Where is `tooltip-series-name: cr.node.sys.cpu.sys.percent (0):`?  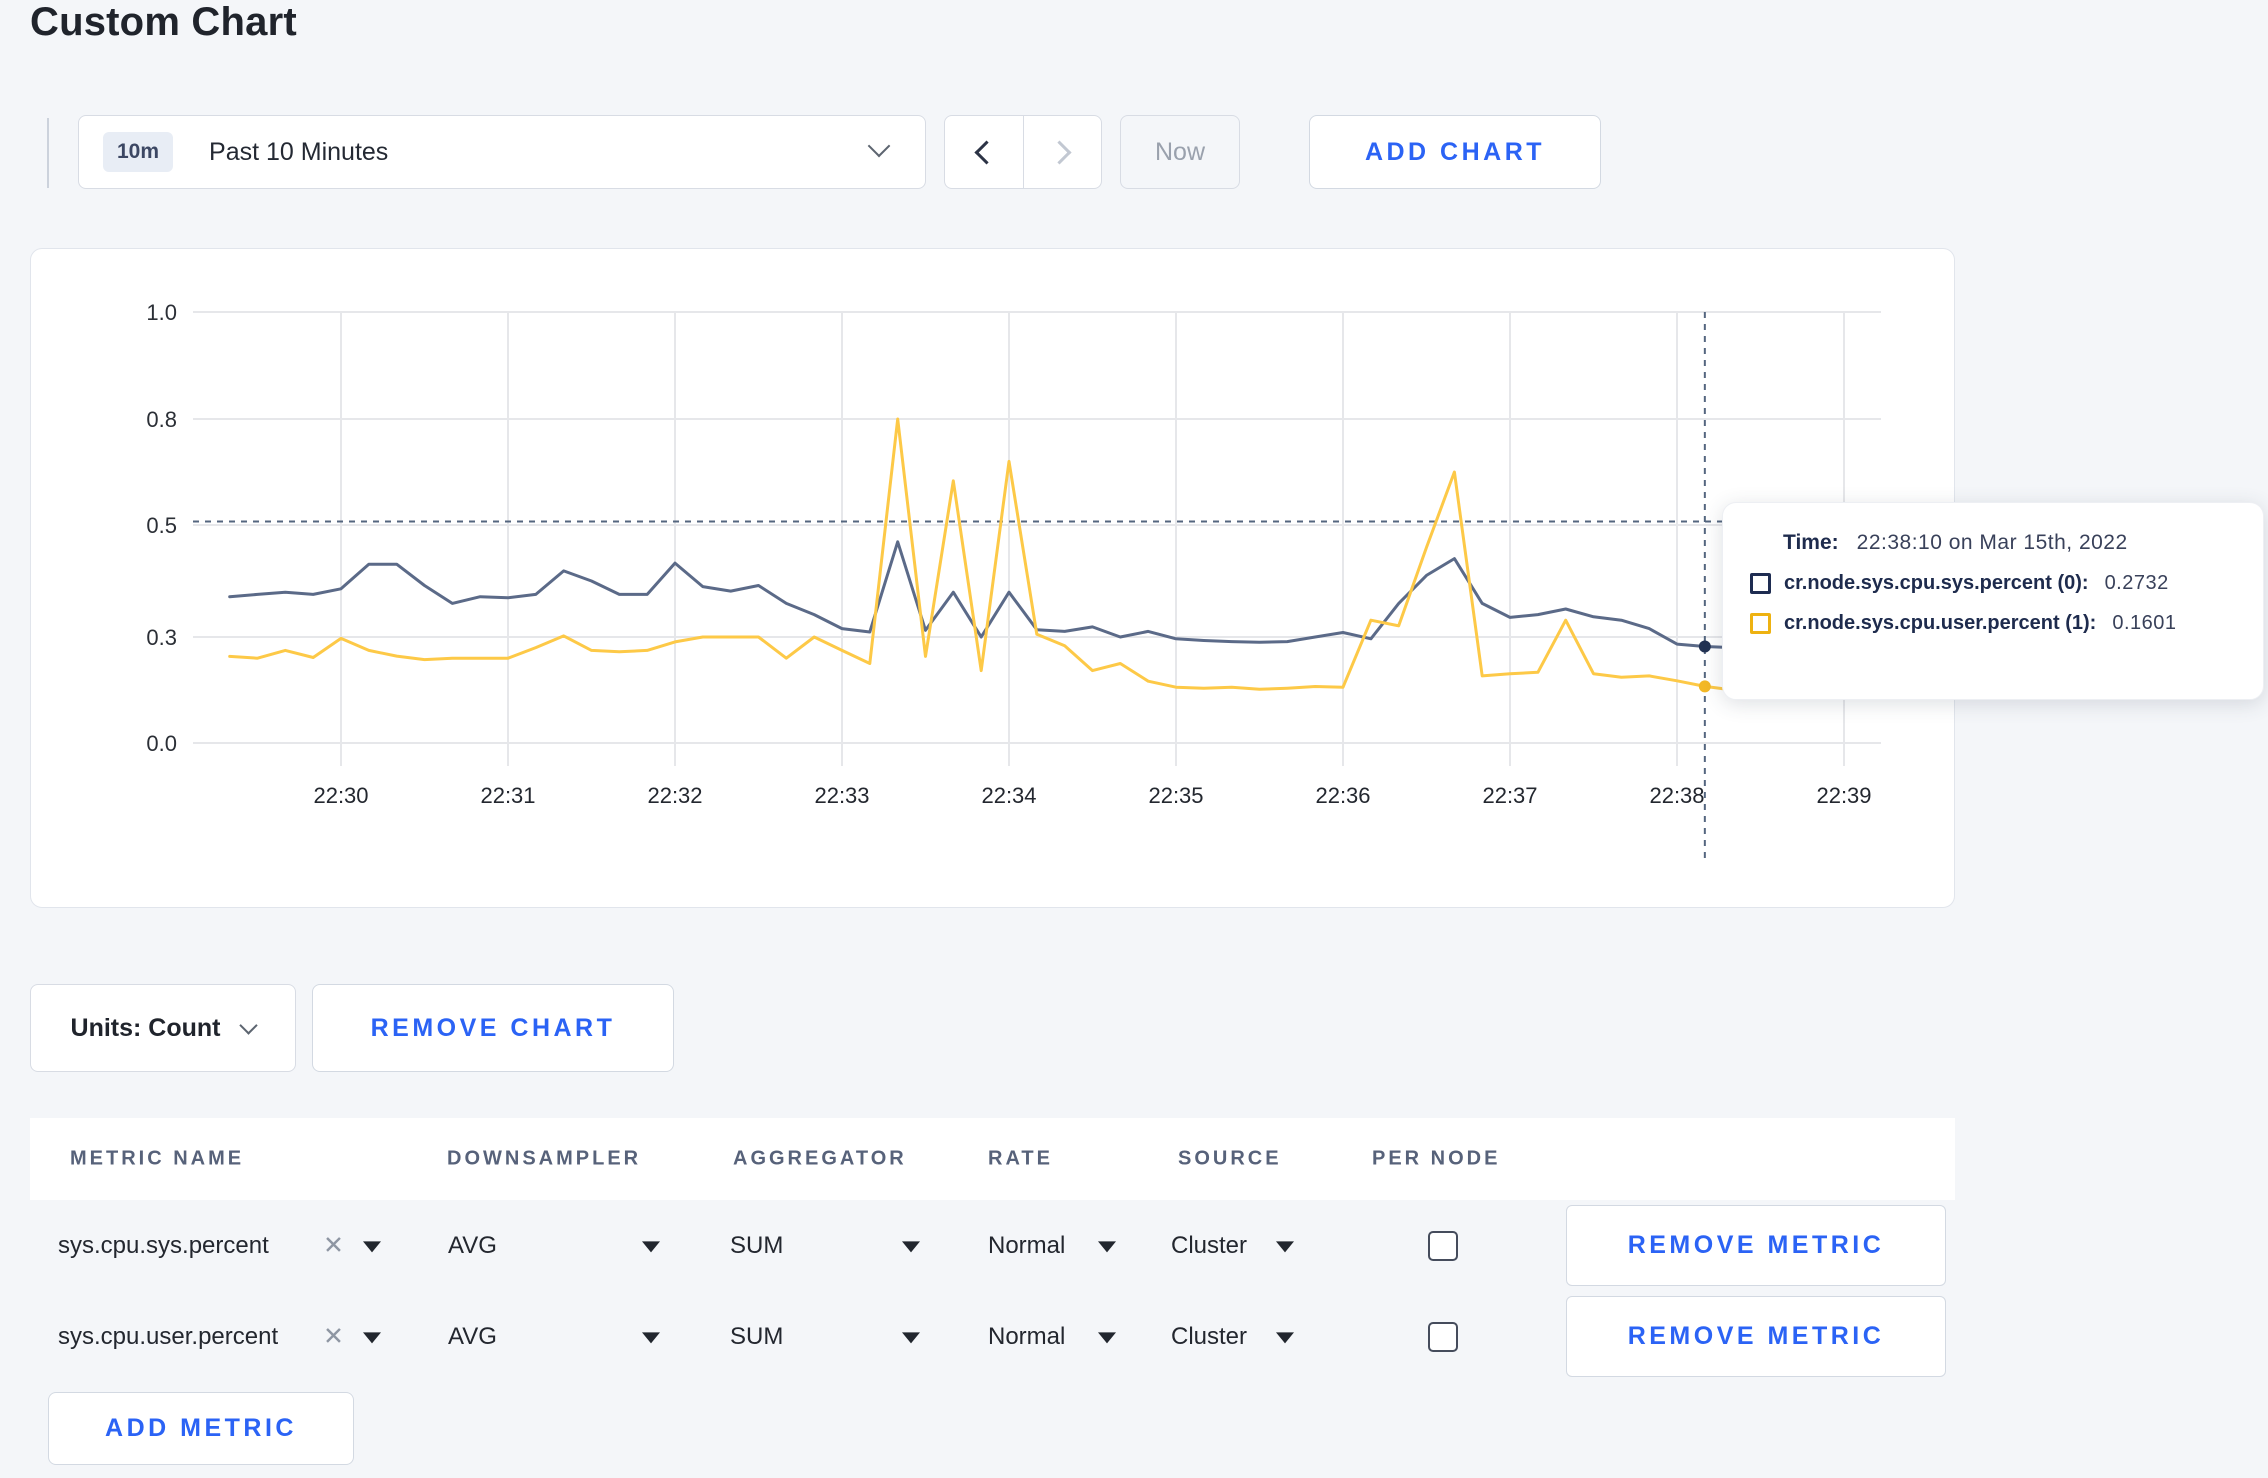
tooltip-series-name: cr.node.sys.cpu.sys.percent (0): is located at coordinates (1936, 583).